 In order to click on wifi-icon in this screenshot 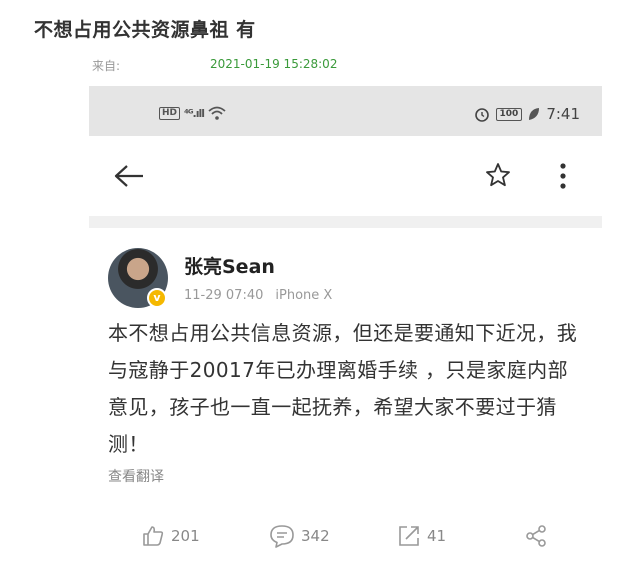, I will do `click(217, 113)`.